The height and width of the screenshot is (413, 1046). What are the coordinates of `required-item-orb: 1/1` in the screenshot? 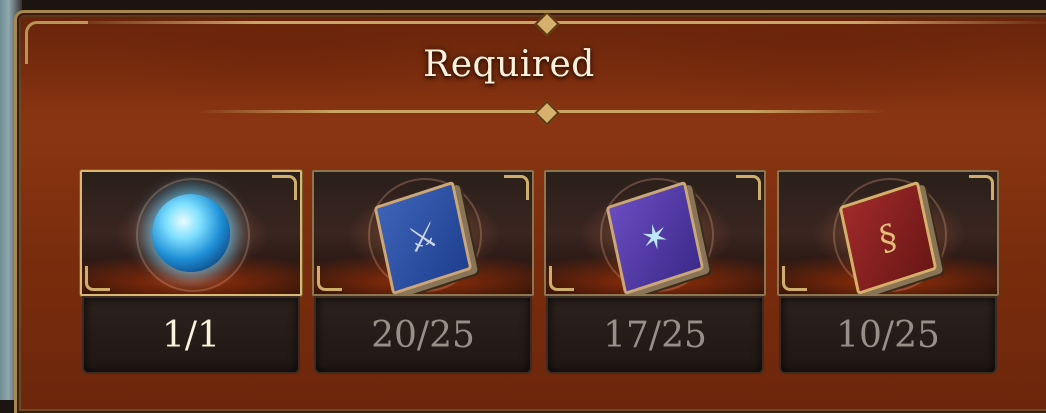 It's located at (191, 272).